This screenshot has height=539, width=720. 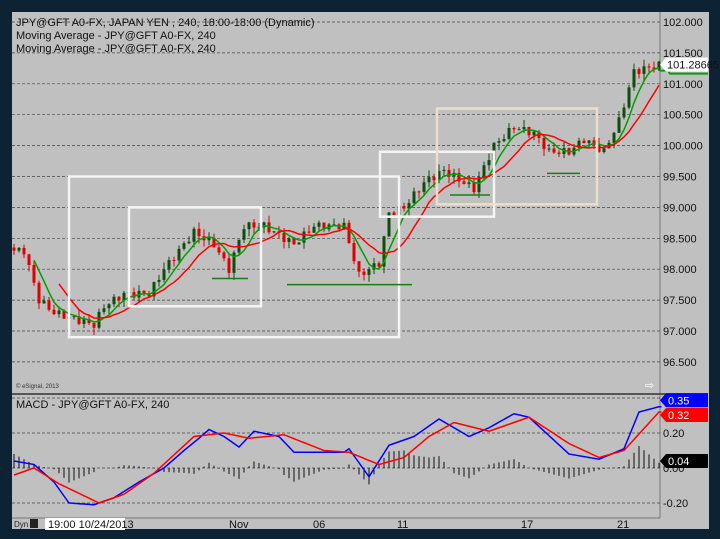 What do you see at coordinates (673, 434) in the screenshot?
I see `macd-tick-label: 0.20` at bounding box center [673, 434].